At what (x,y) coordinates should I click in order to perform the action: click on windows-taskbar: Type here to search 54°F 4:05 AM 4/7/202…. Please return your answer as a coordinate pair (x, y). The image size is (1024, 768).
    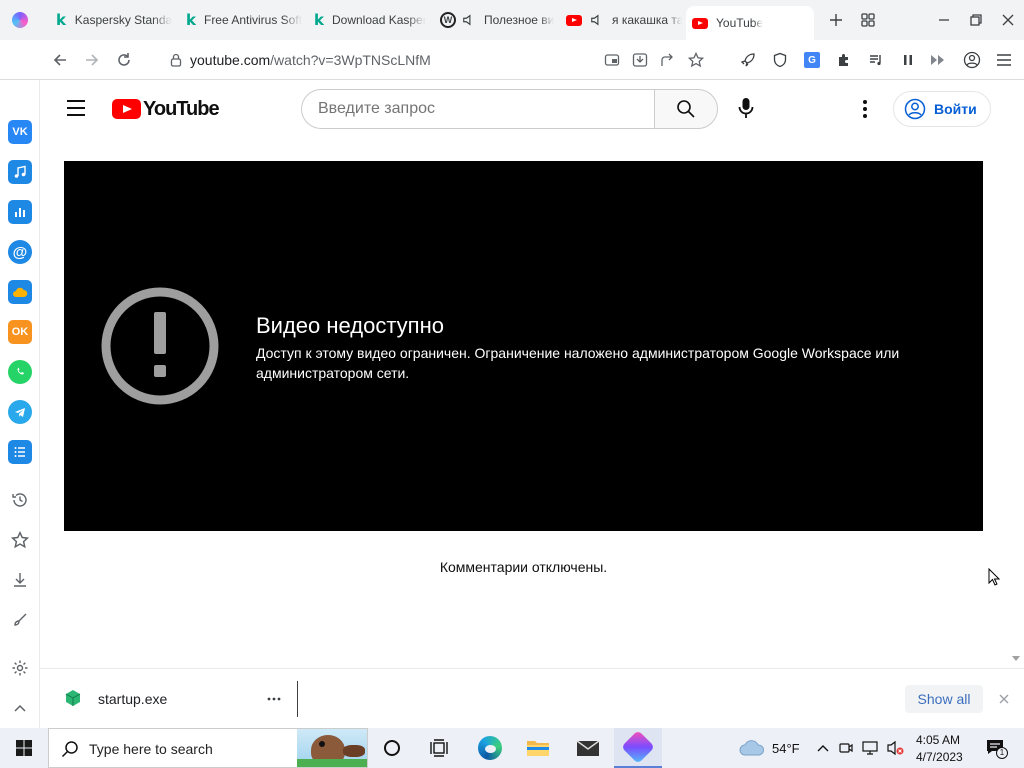
    Looking at the image, I should click on (512, 748).